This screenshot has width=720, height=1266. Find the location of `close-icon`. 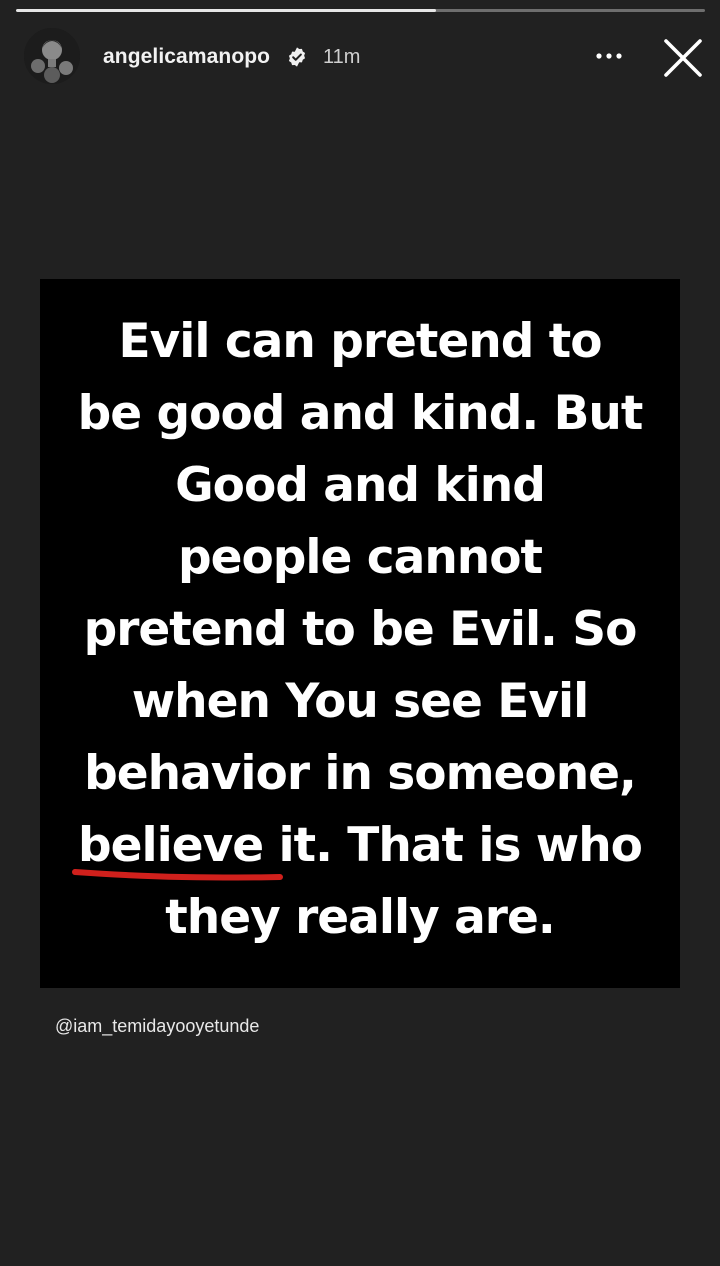

close-icon is located at coordinates (683, 58).